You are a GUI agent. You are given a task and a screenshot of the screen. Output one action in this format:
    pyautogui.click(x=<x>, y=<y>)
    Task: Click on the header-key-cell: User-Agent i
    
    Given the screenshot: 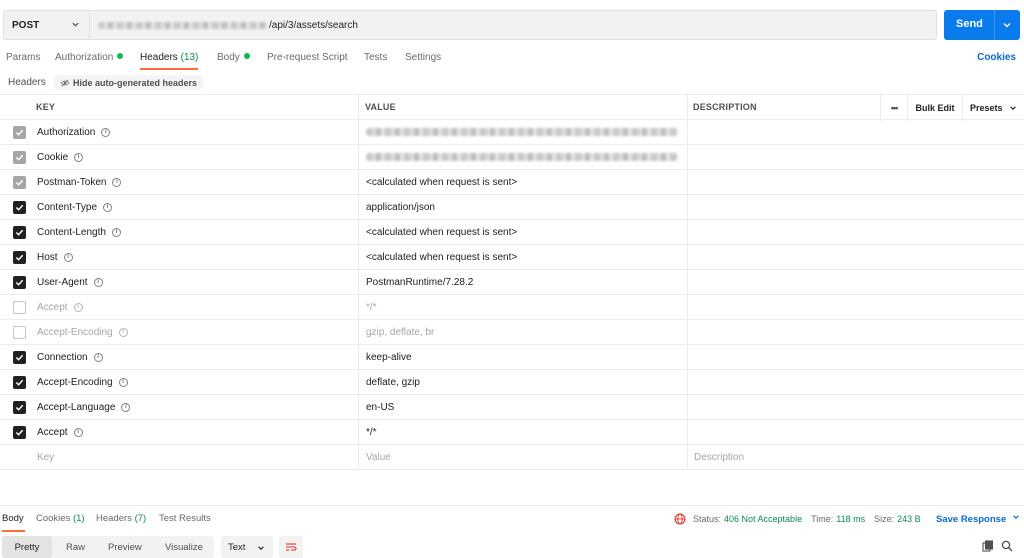 What is the action you would take?
    pyautogui.click(x=70, y=282)
    